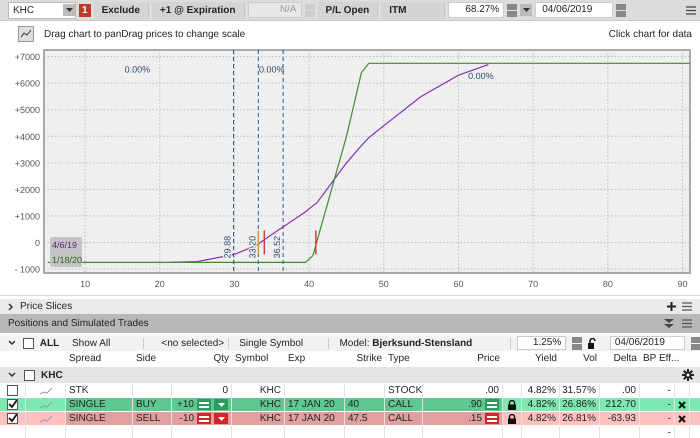 Image resolution: width=700 pixels, height=438 pixels. Describe the element at coordinates (683, 284) in the screenshot. I see `x-tick-label: 90` at that location.